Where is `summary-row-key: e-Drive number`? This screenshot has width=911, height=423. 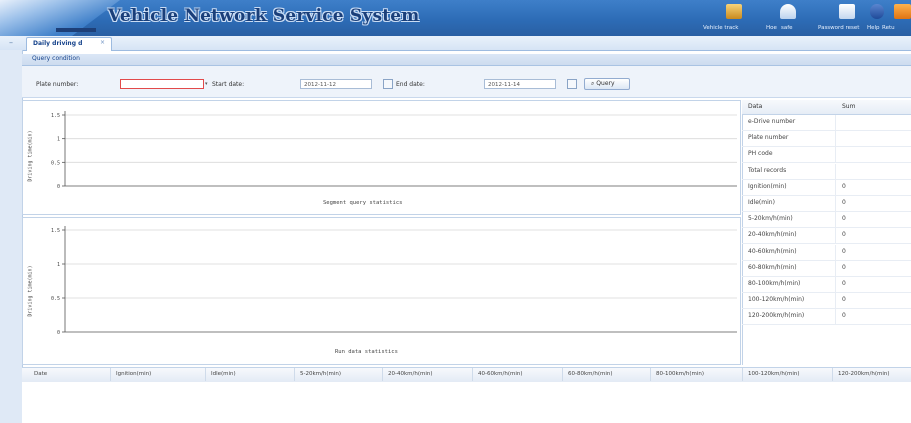 summary-row-key: e-Drive number is located at coordinates (772, 121).